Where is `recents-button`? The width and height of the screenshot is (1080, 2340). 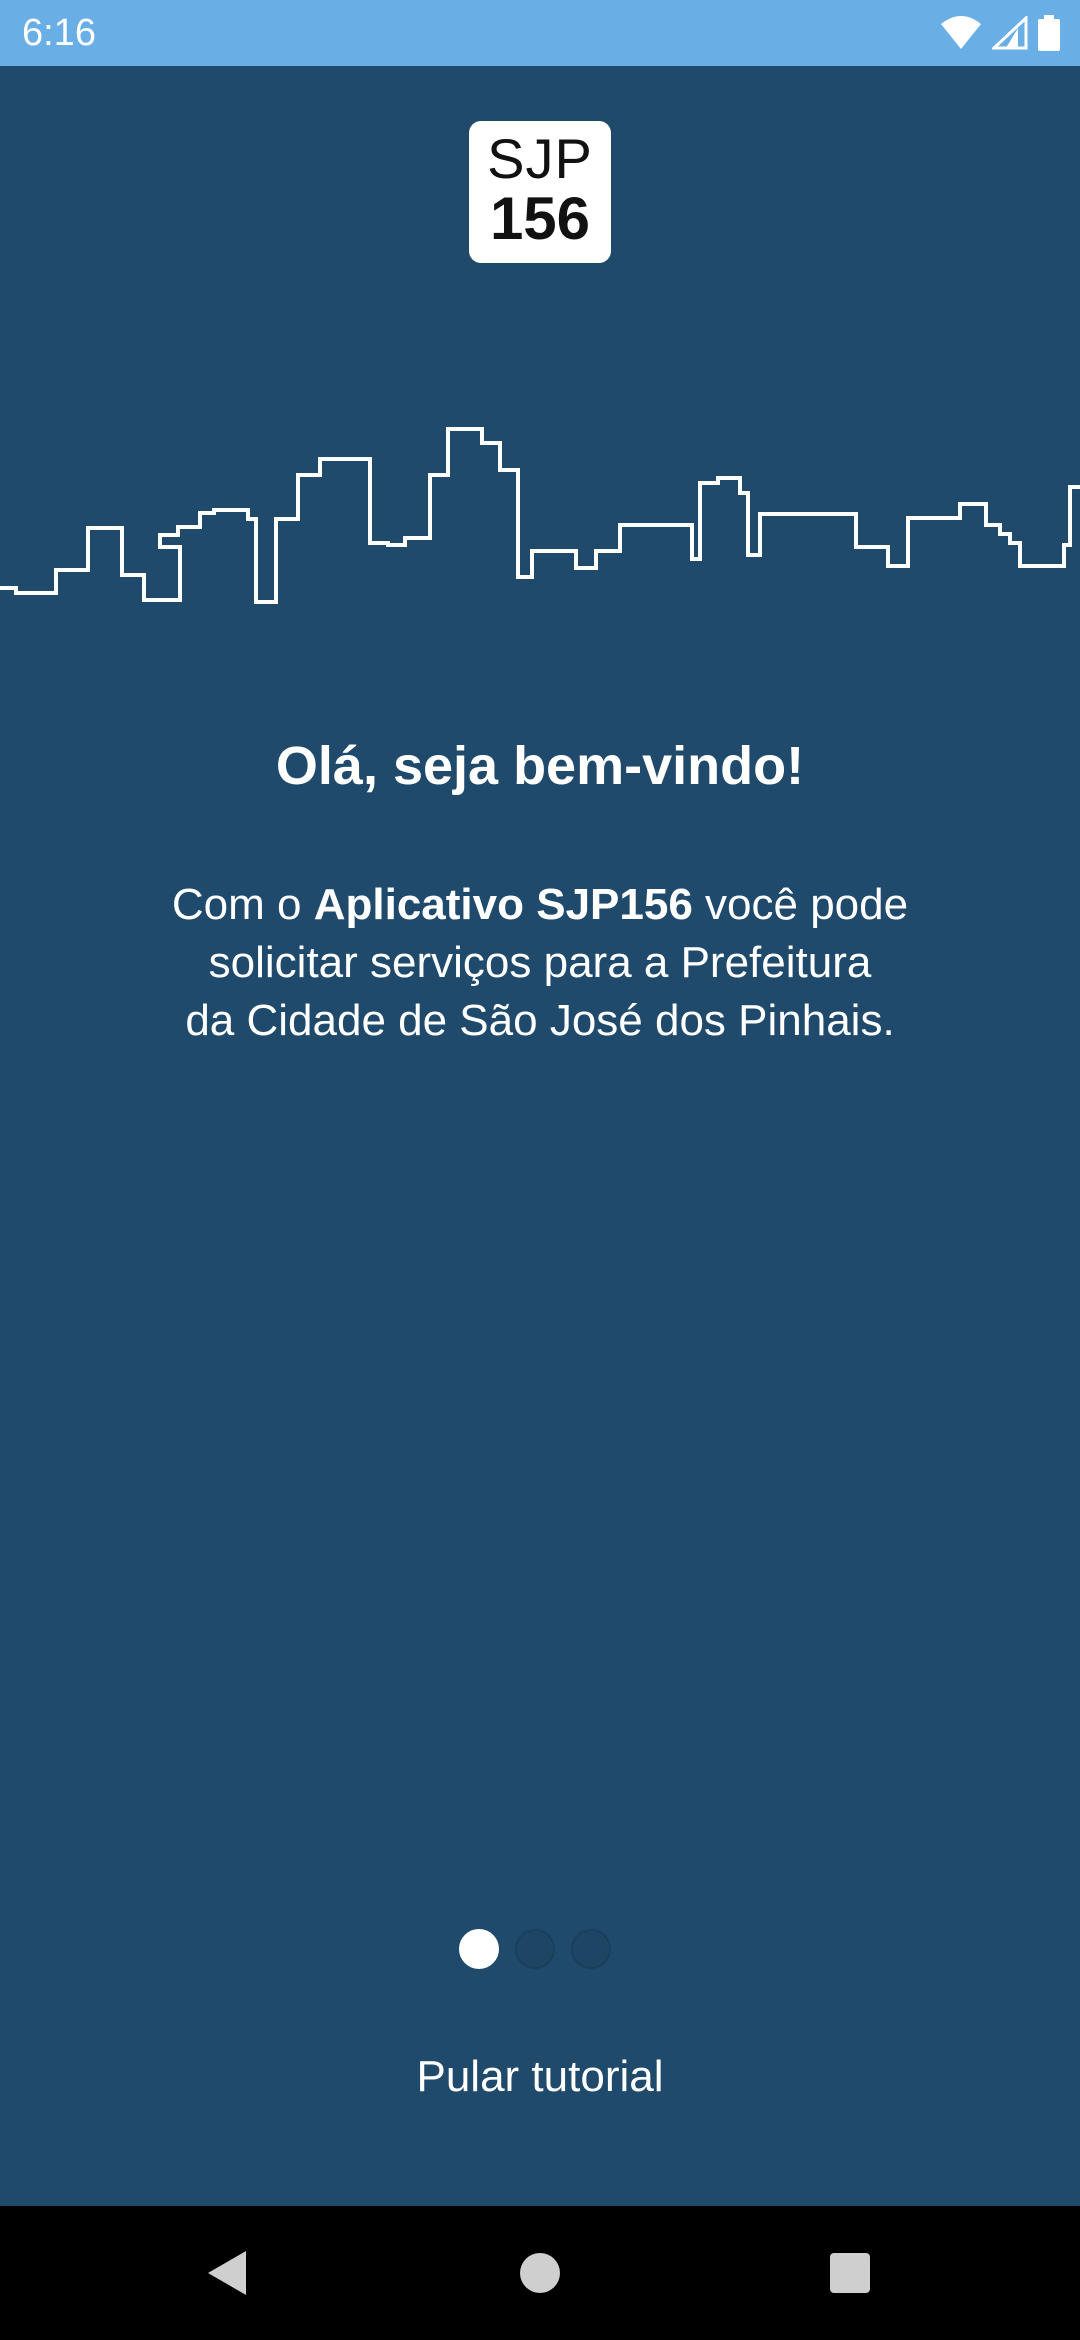
recents-button is located at coordinates (850, 2273).